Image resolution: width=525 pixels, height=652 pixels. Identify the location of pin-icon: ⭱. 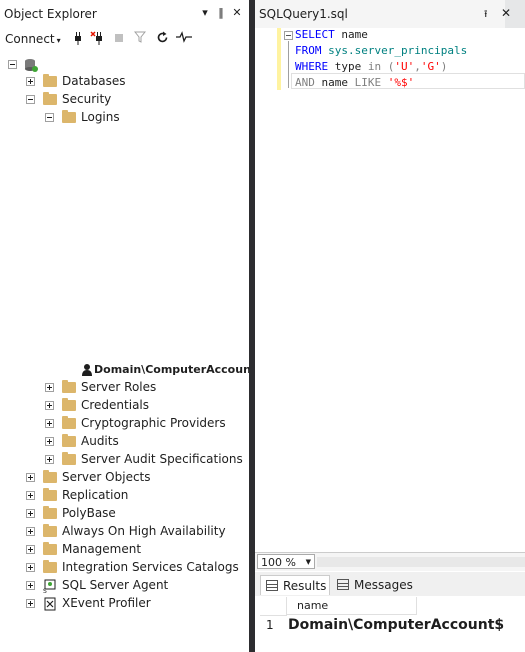
(486, 15).